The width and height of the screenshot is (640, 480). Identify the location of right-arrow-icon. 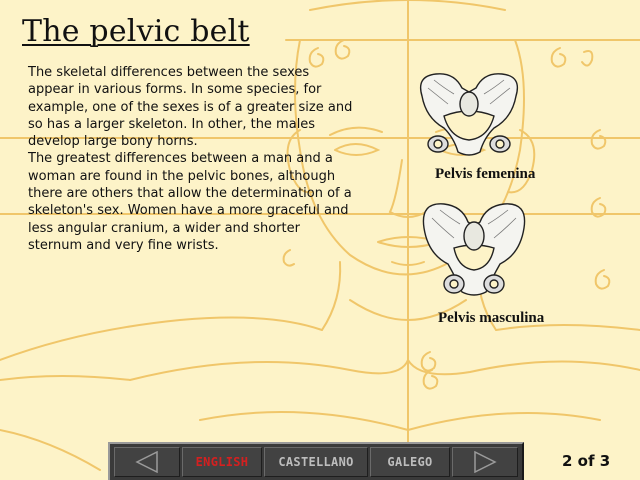
(485, 462).